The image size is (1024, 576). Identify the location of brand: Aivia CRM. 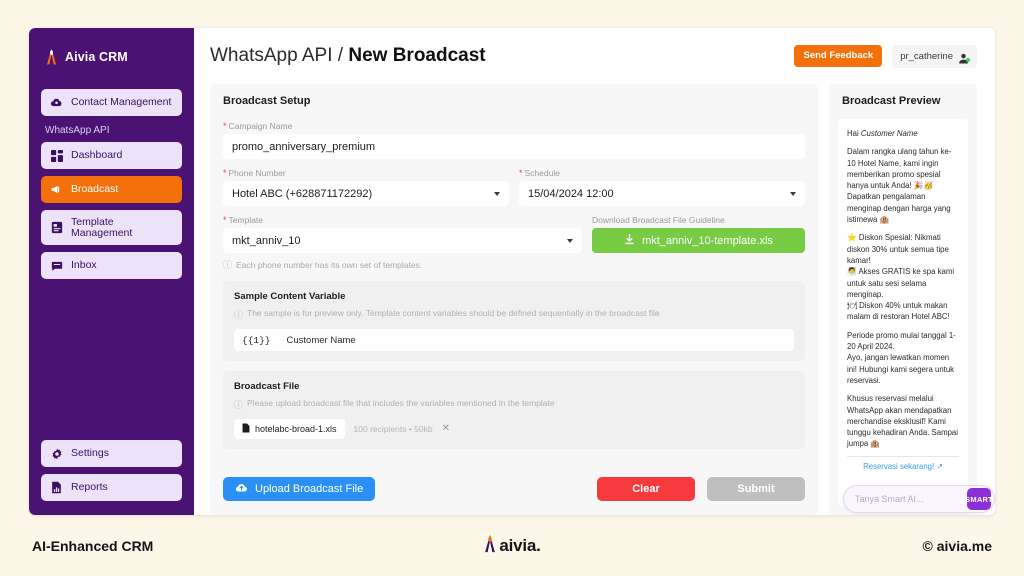
(111, 54).